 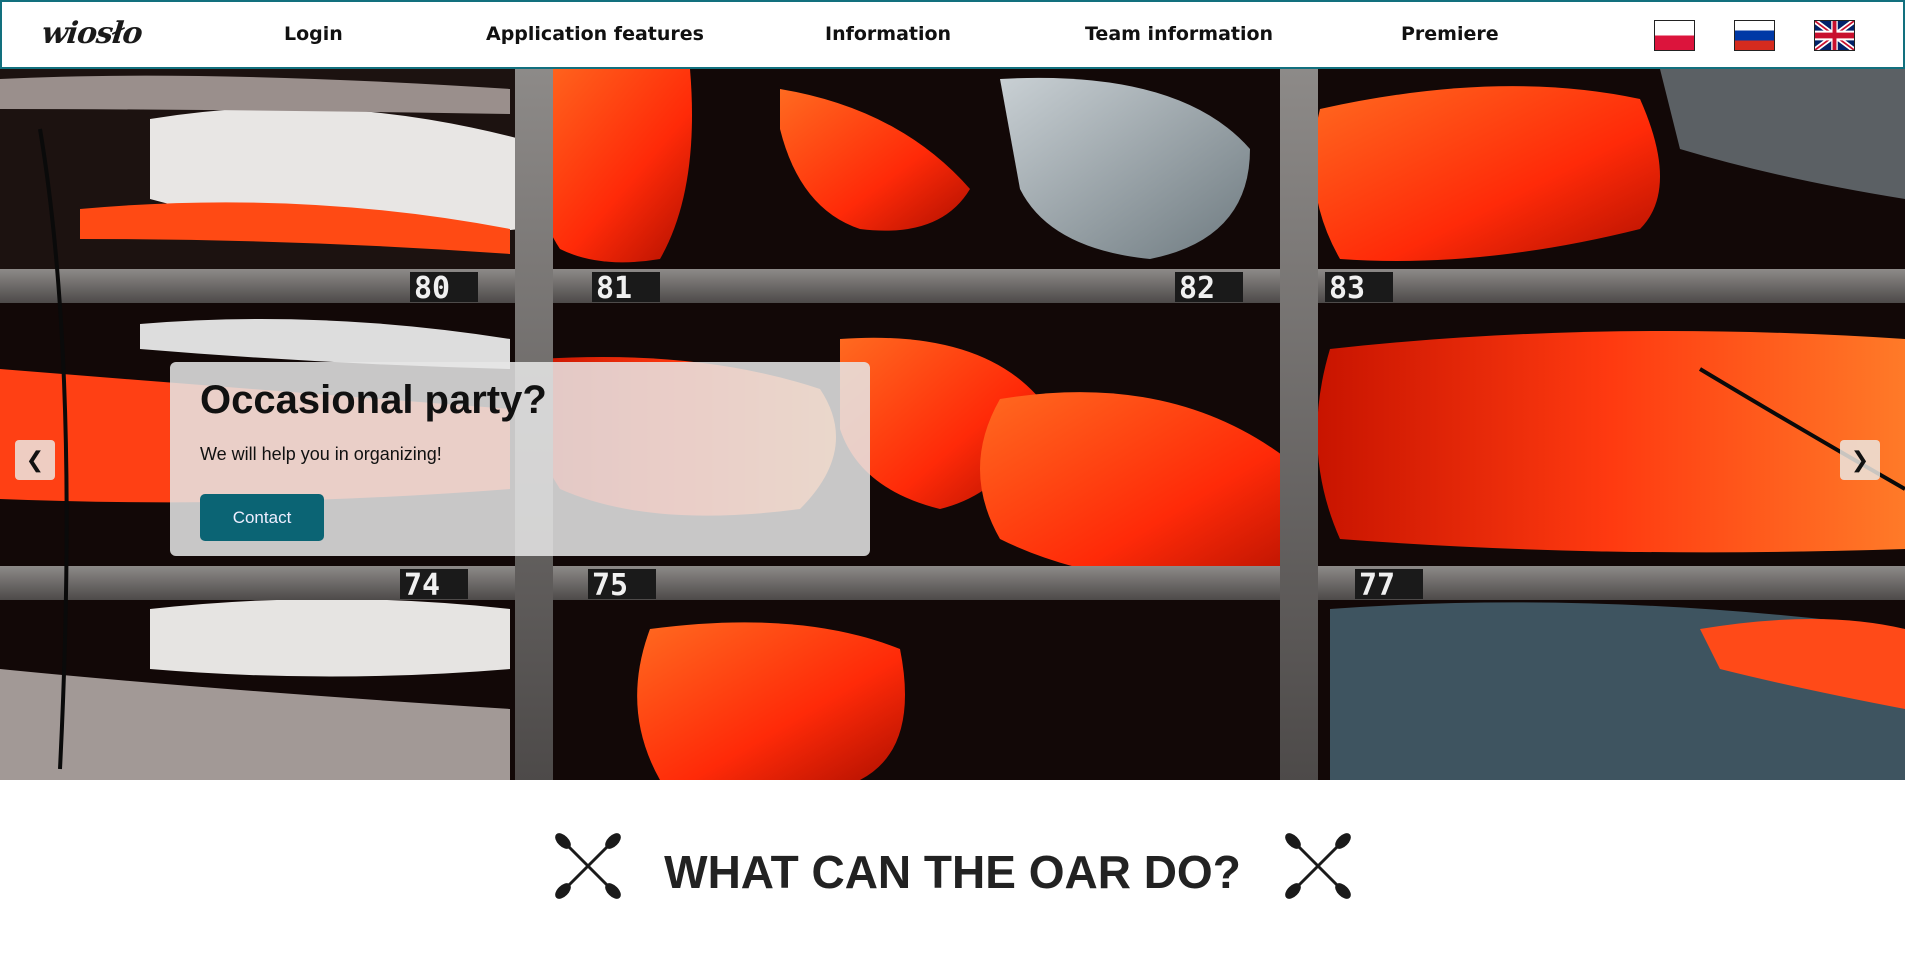 What do you see at coordinates (952, 872) in the screenshot?
I see `section-title: WHAT CAN THE OAR DO?` at bounding box center [952, 872].